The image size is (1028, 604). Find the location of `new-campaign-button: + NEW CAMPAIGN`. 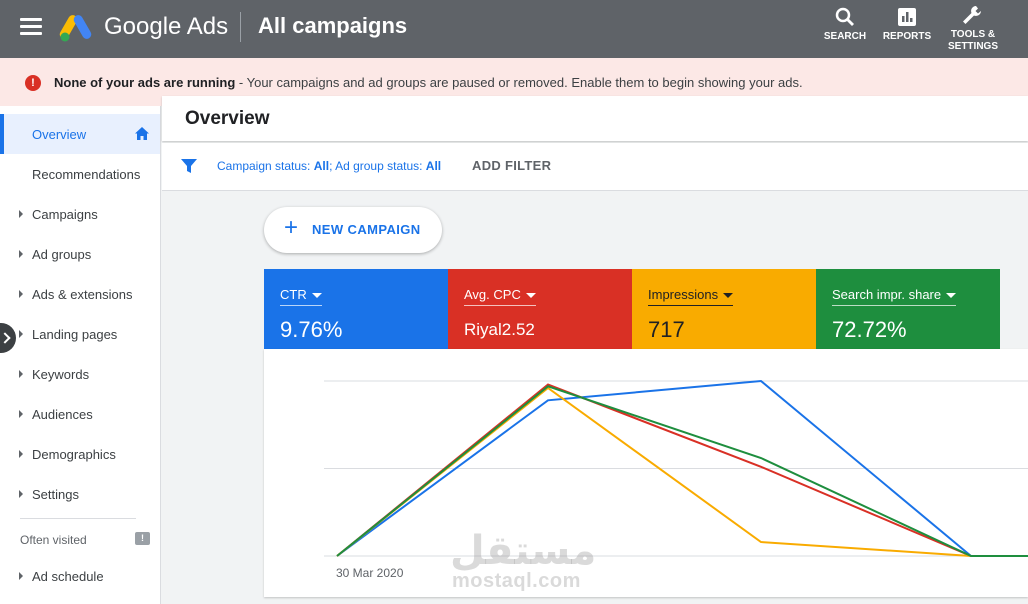

new-campaign-button: + NEW CAMPAIGN is located at coordinates (353, 230).